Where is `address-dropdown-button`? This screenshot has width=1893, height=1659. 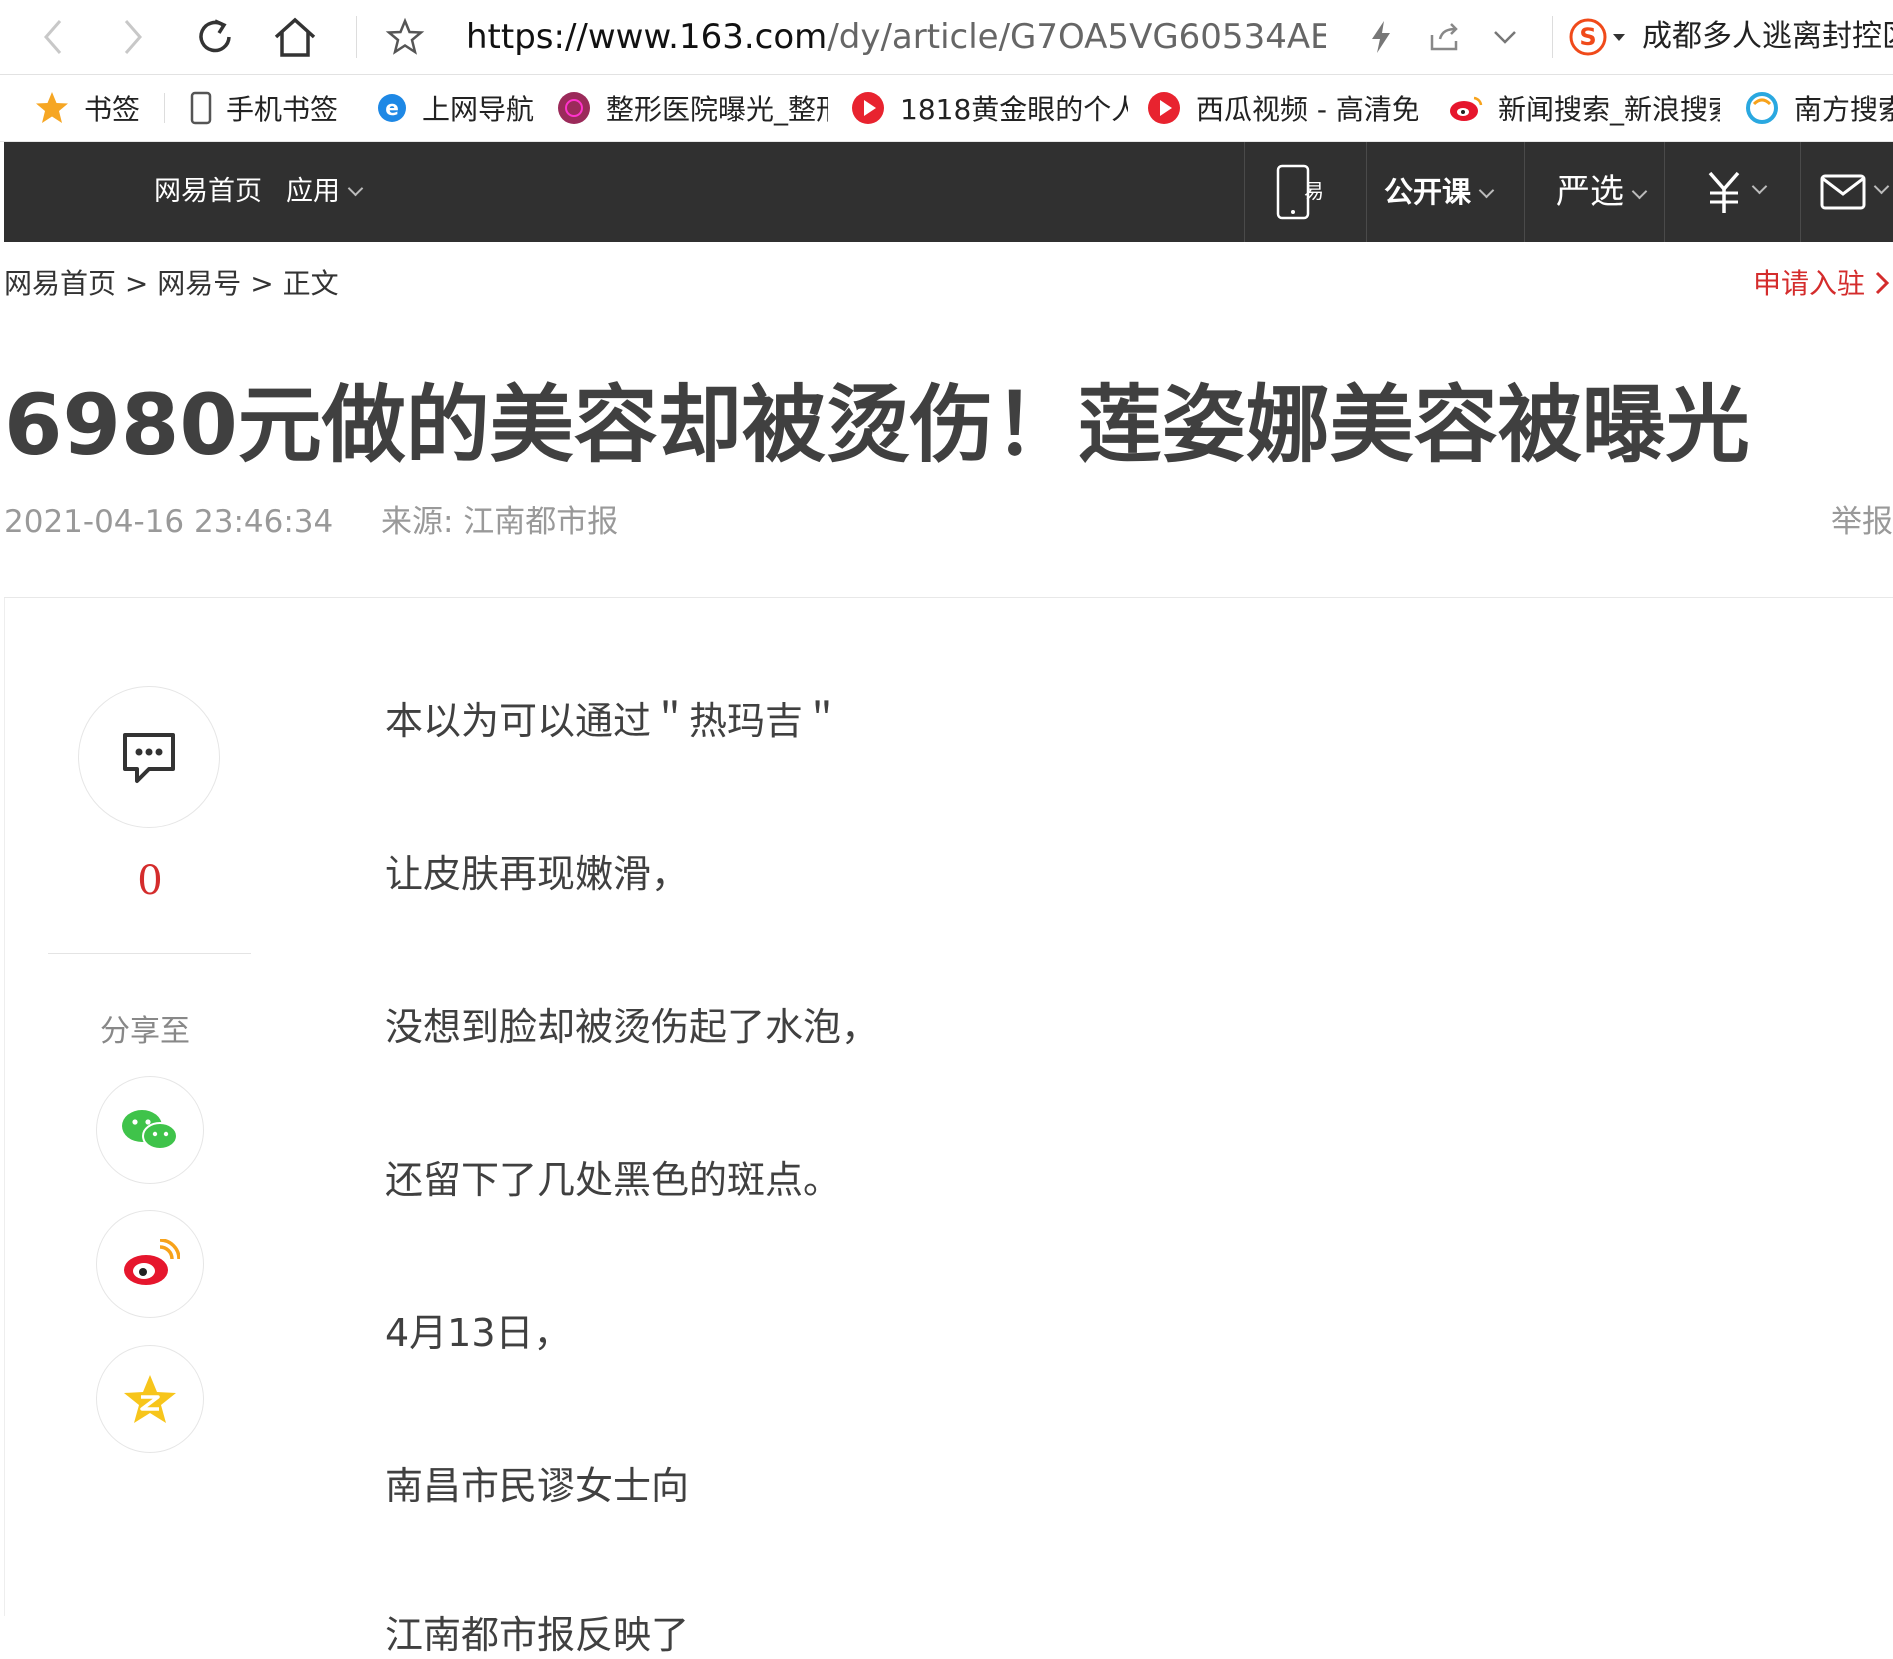 address-dropdown-button is located at coordinates (1505, 37).